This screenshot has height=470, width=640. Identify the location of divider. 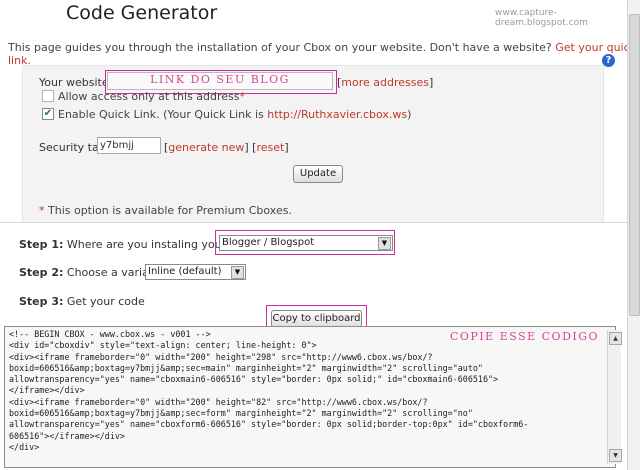
(313, 222).